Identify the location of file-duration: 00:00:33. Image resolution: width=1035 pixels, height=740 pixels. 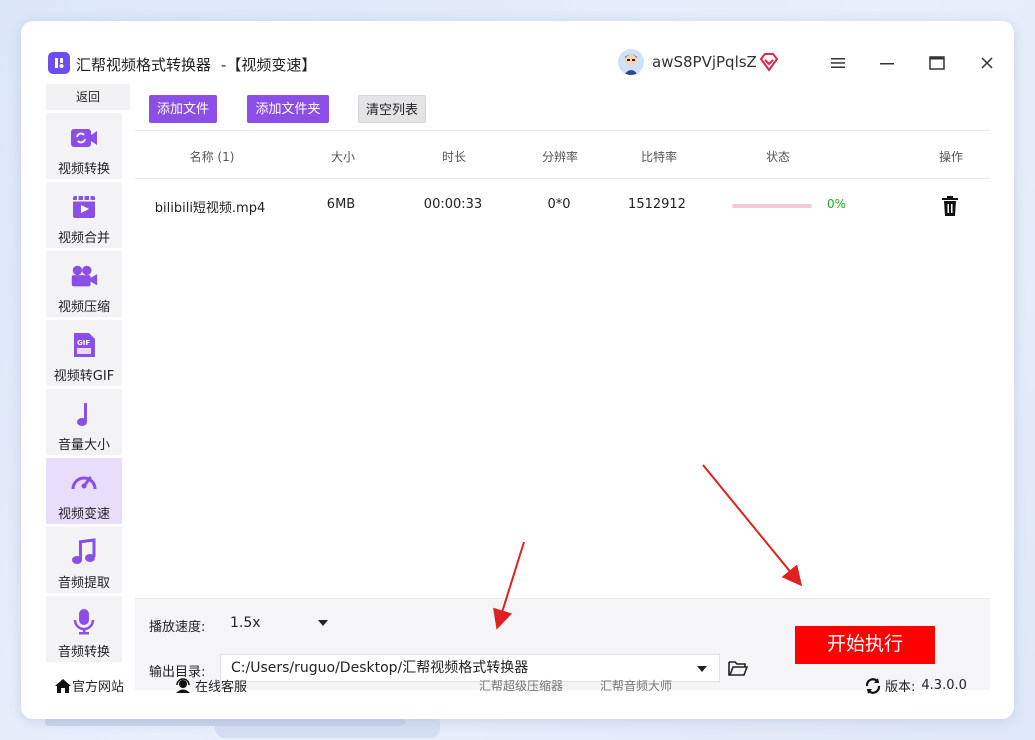
(453, 204).